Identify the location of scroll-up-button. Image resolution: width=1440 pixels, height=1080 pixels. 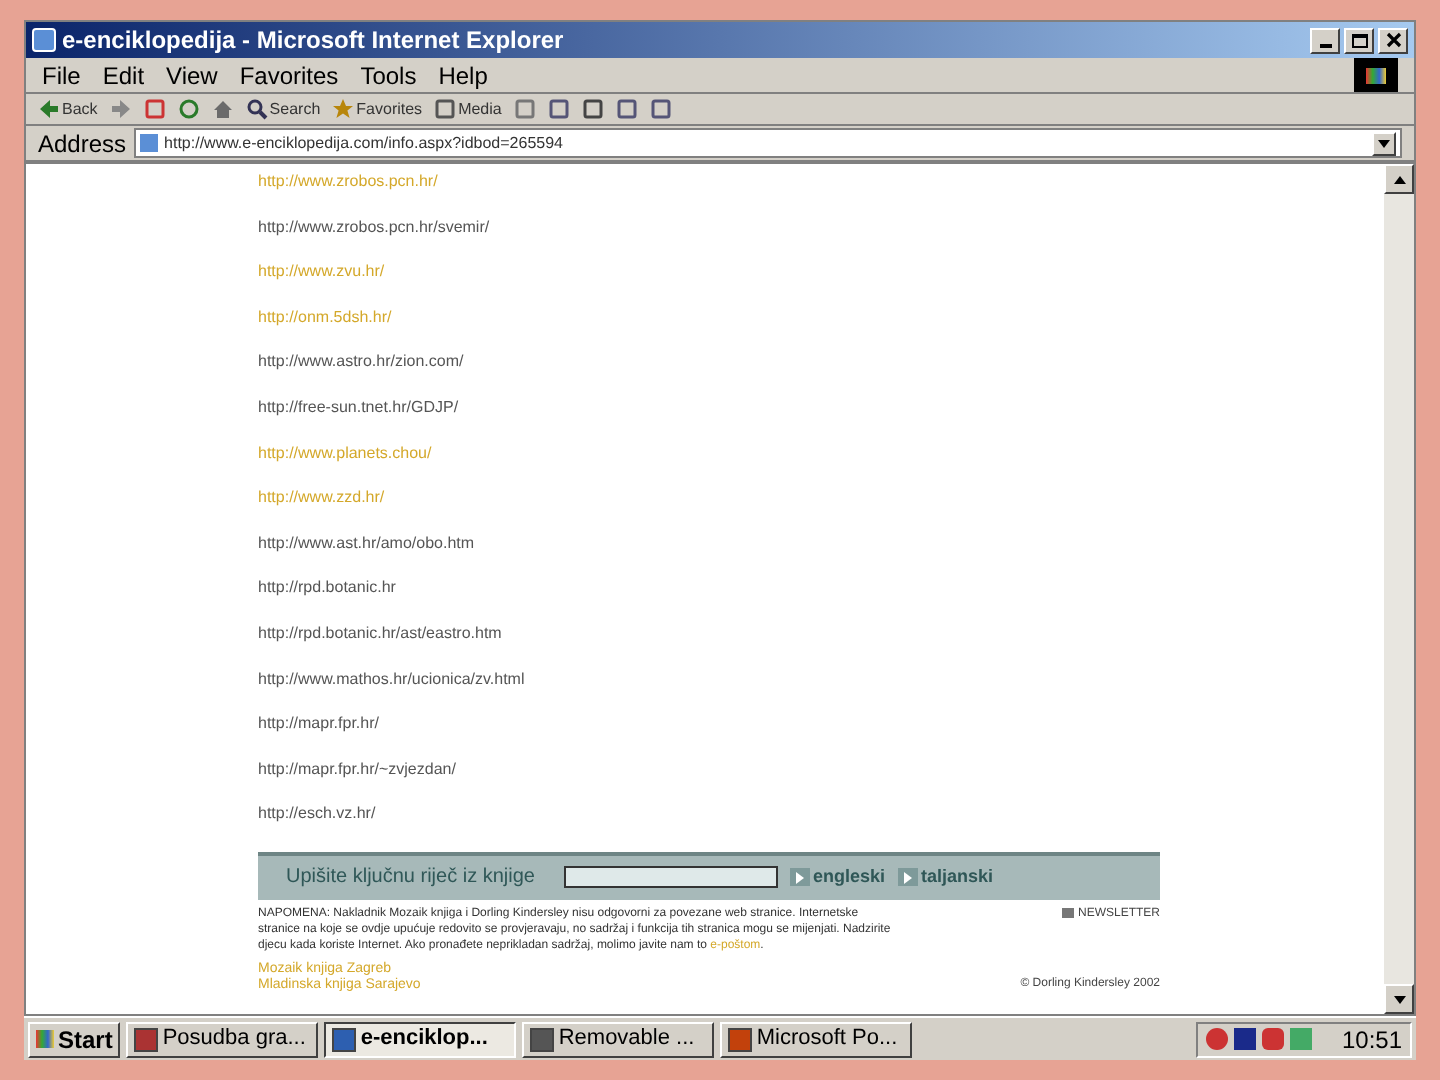
(1399, 179).